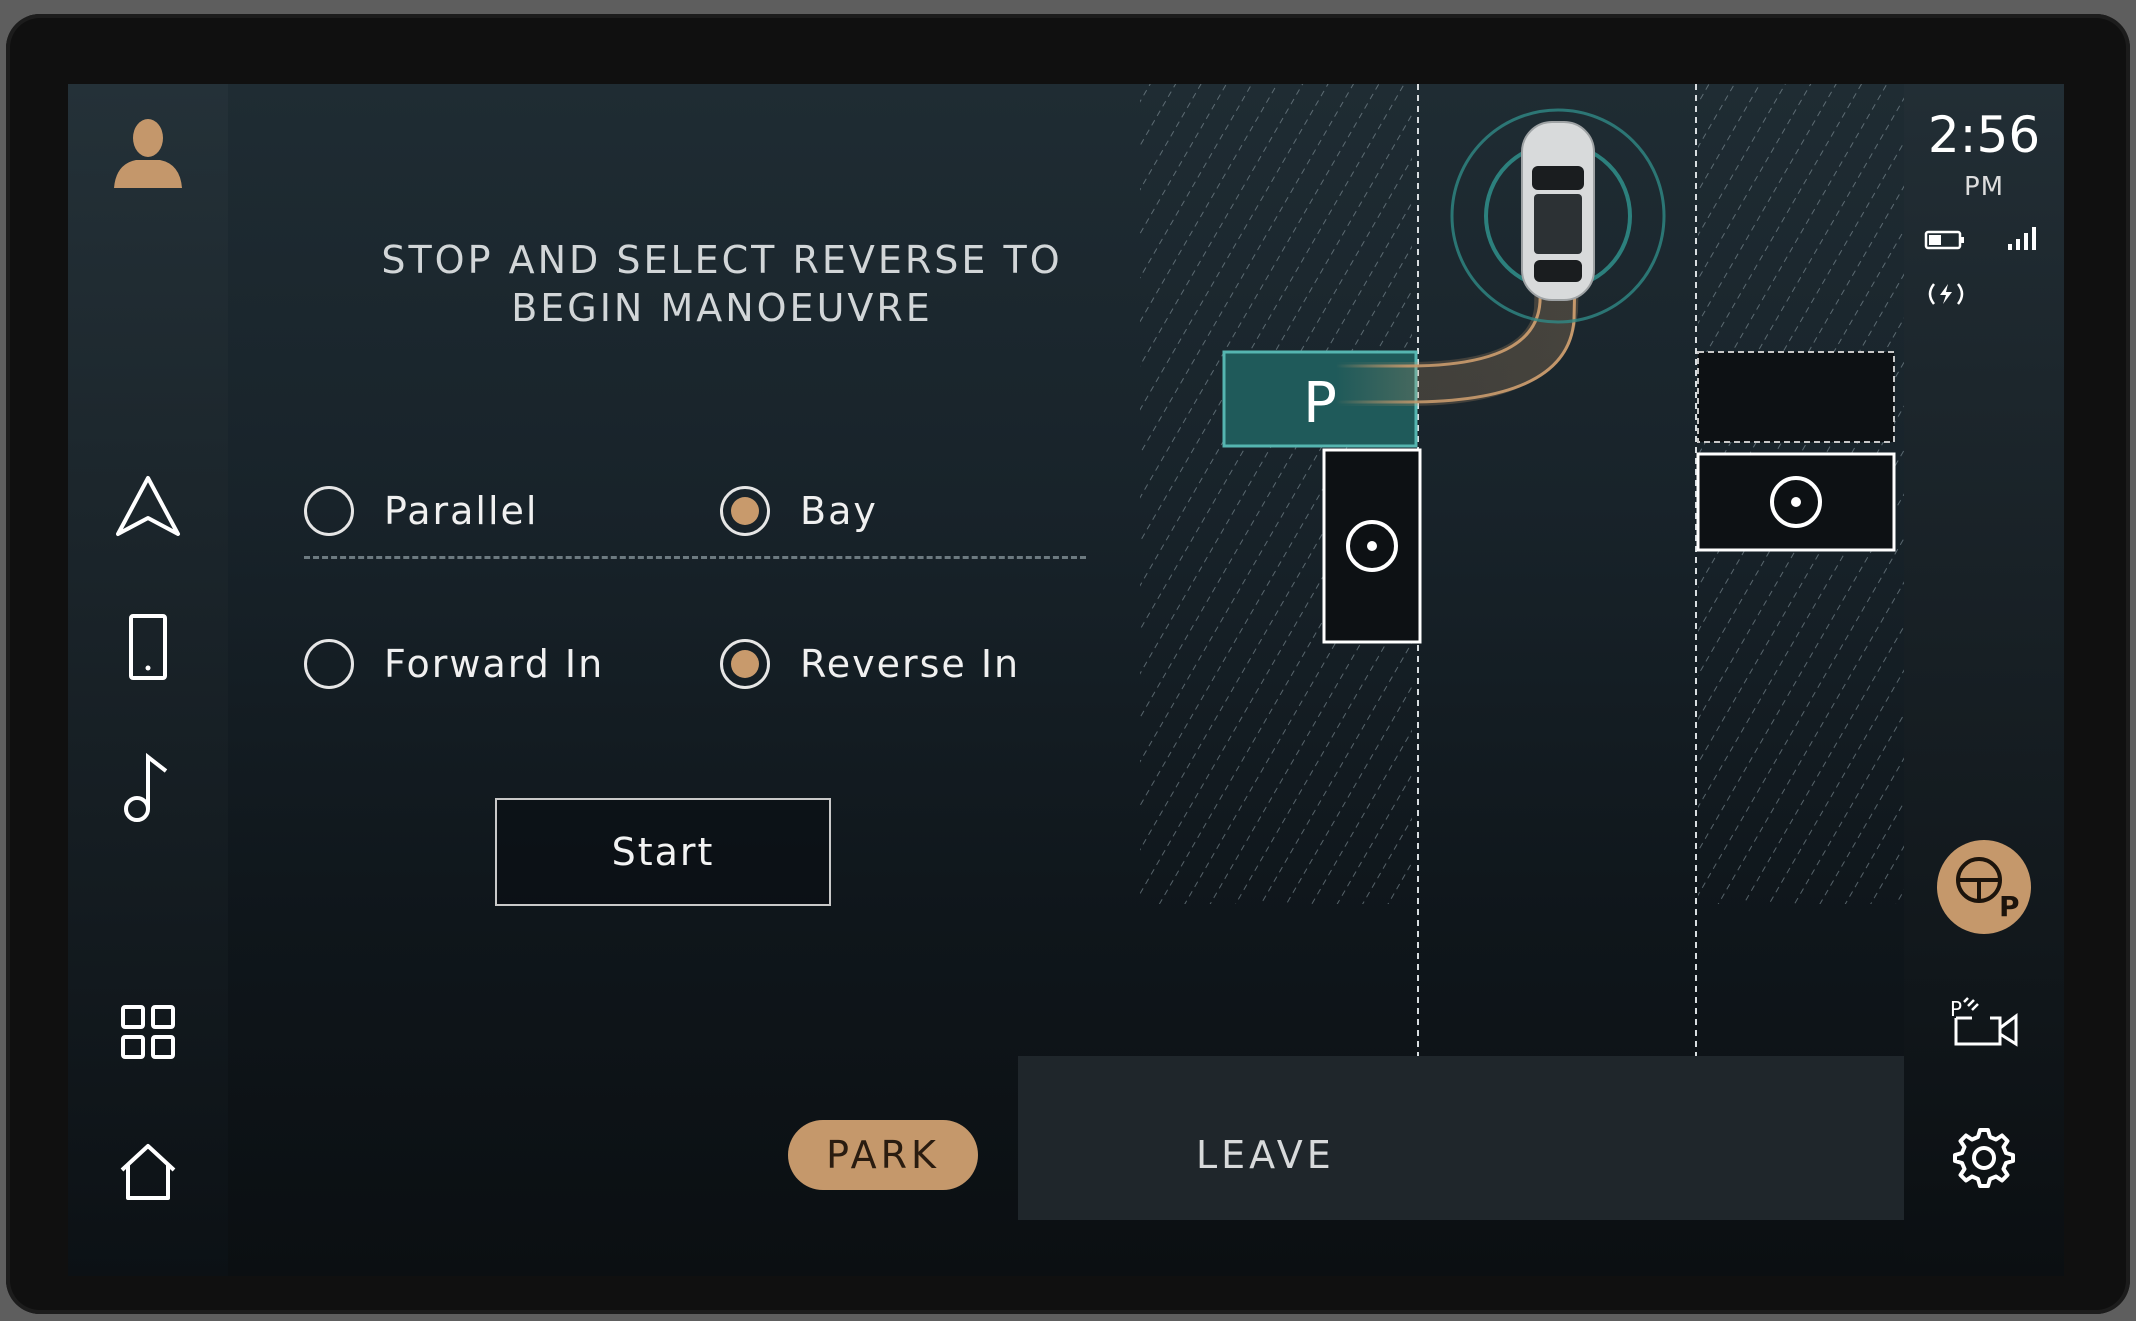  What do you see at coordinates (883, 1155) in the screenshot?
I see `park-tab: PARK` at bounding box center [883, 1155].